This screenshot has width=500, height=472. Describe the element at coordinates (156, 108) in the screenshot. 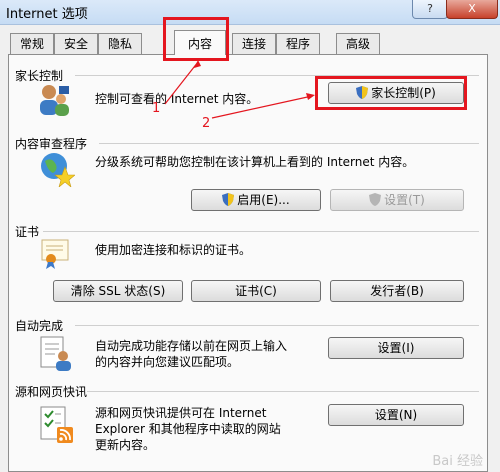

I see `step-1-label: 1` at that location.